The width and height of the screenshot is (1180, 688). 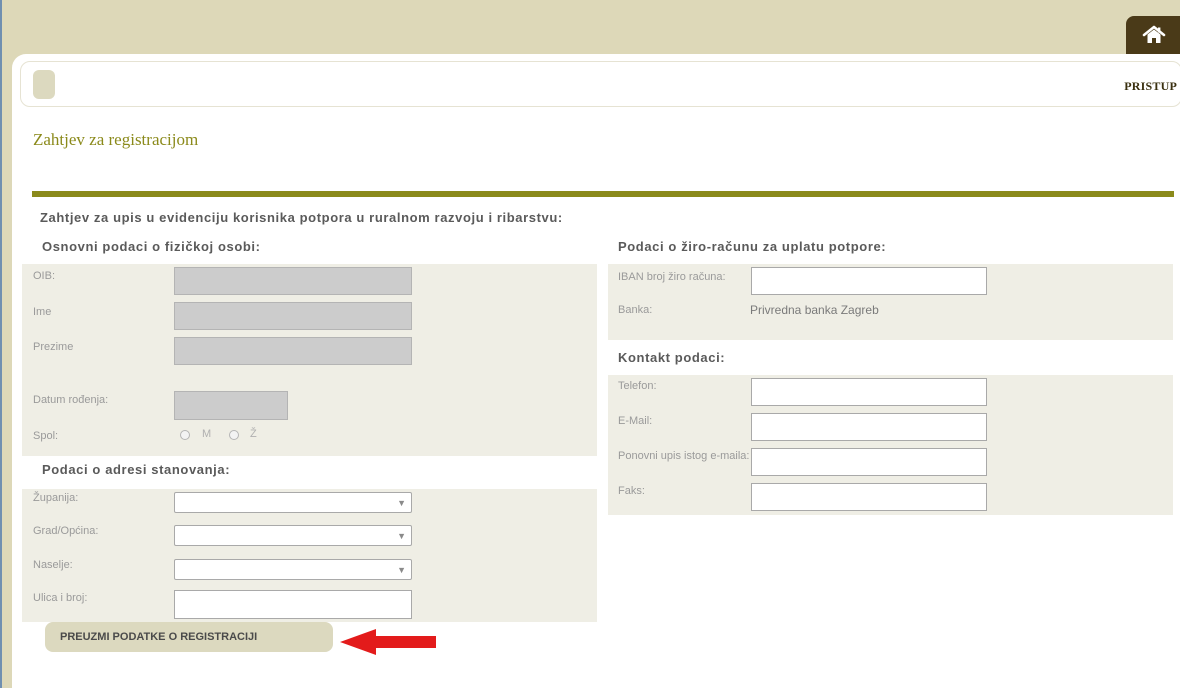 What do you see at coordinates (189, 637) in the screenshot?
I see `download-registration-button: PREUZMI PODATKE O REGISTRACIJI` at bounding box center [189, 637].